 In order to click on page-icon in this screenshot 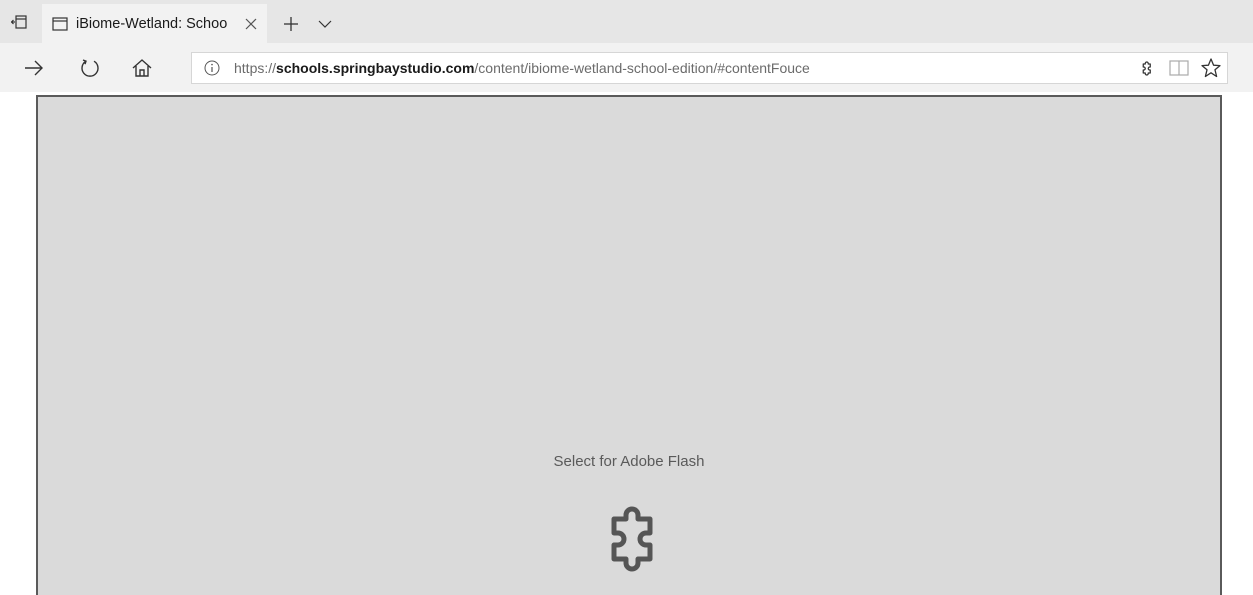, I will do `click(60, 23)`.